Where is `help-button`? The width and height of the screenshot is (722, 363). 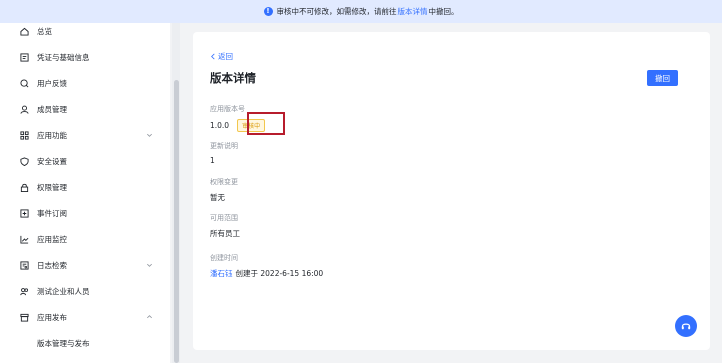 help-button is located at coordinates (686, 326).